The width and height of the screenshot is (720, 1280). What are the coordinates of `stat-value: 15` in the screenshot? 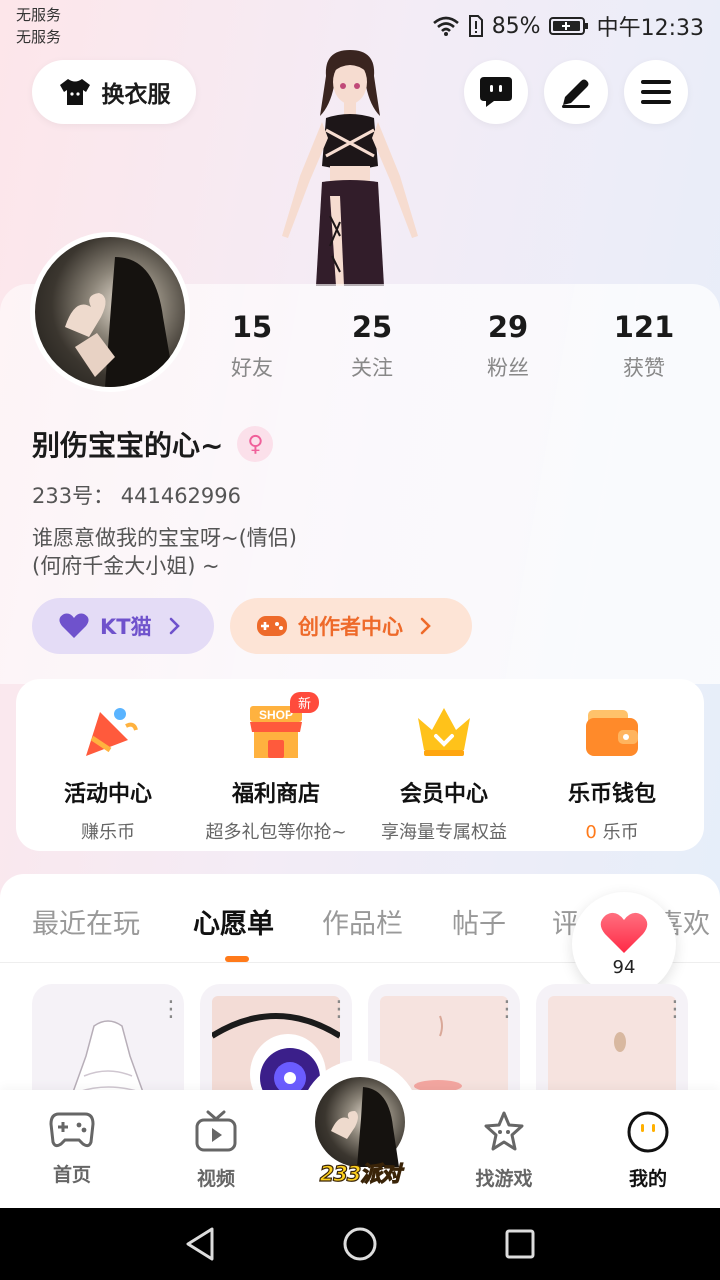 It's located at (252, 327).